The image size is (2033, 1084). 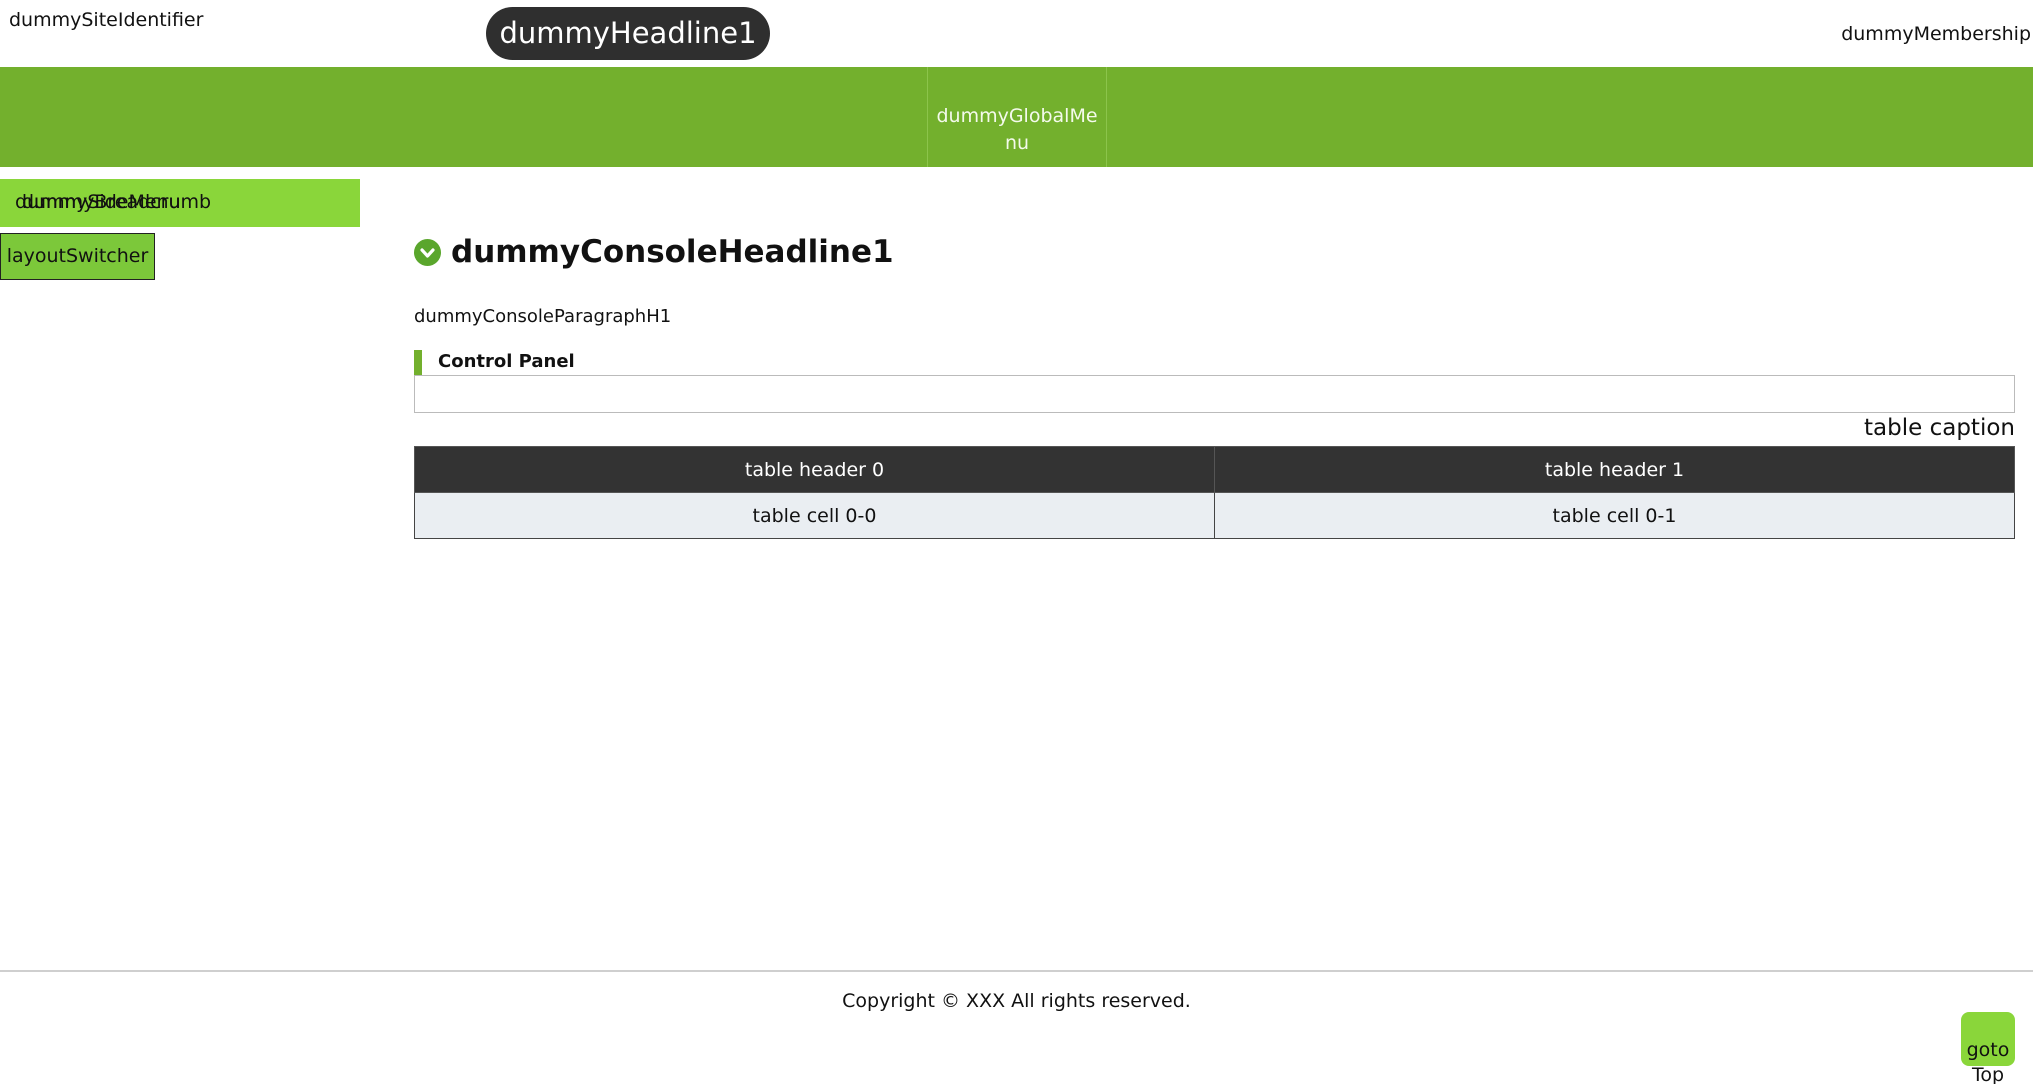 What do you see at coordinates (427, 252) in the screenshot?
I see `chevron-down-icon` at bounding box center [427, 252].